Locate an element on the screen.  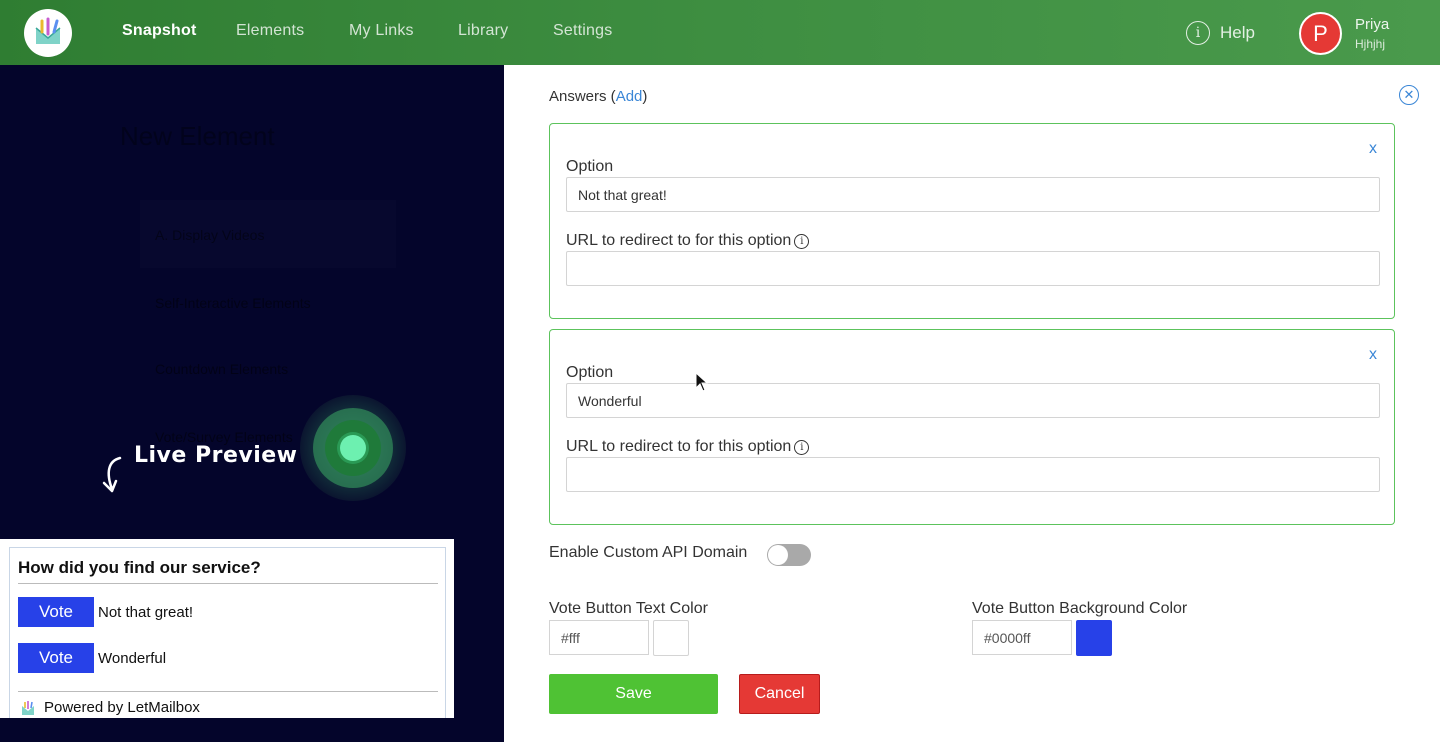
answers-heading: Answers (Add) is located at coordinates (598, 96).